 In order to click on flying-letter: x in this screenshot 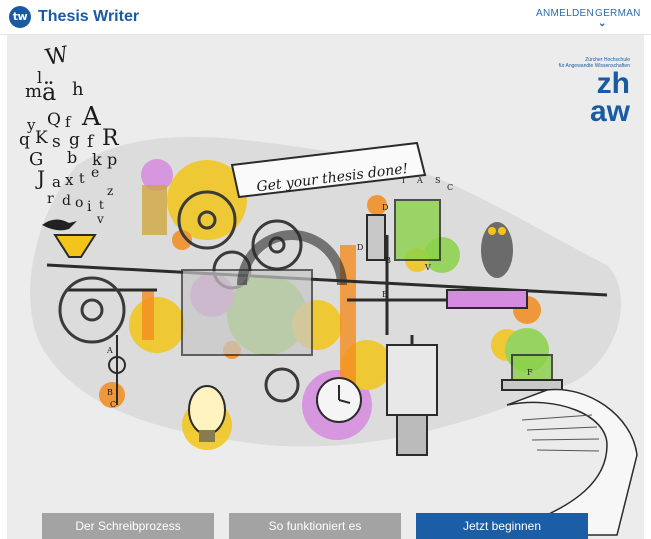, I will do `click(69, 180)`.